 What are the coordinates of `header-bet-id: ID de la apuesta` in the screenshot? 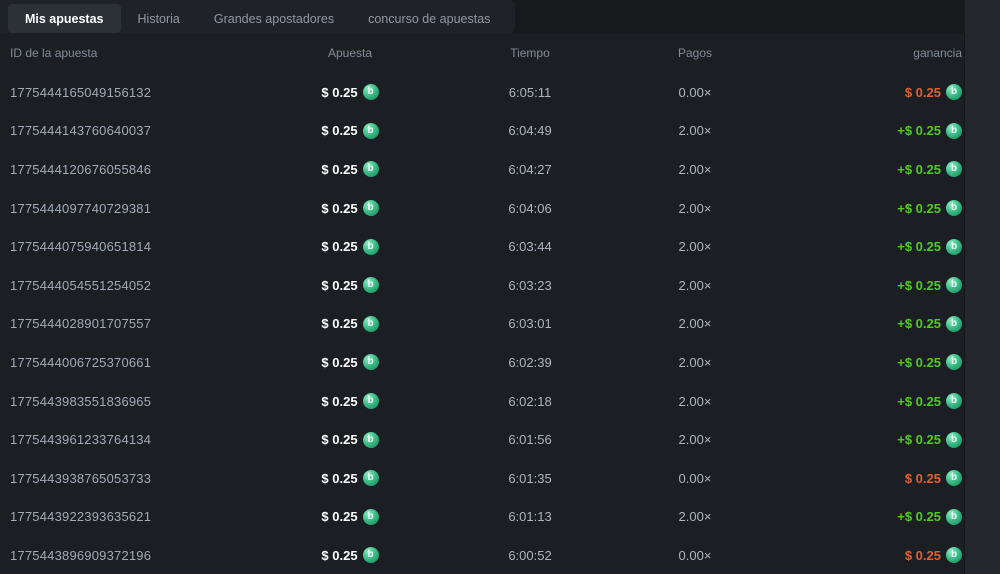 It's located at (54, 53).